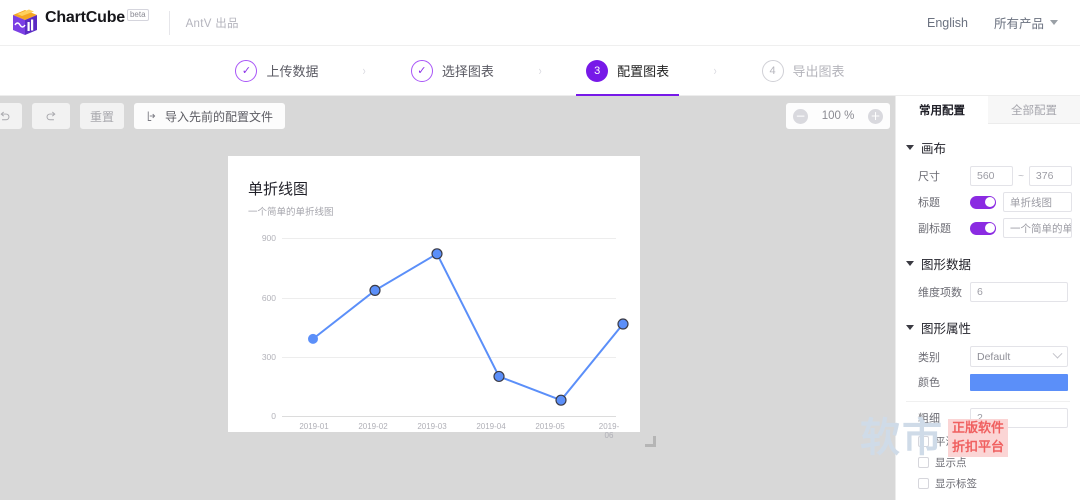 The height and width of the screenshot is (500, 1080). I want to click on header-divider, so click(169, 22).